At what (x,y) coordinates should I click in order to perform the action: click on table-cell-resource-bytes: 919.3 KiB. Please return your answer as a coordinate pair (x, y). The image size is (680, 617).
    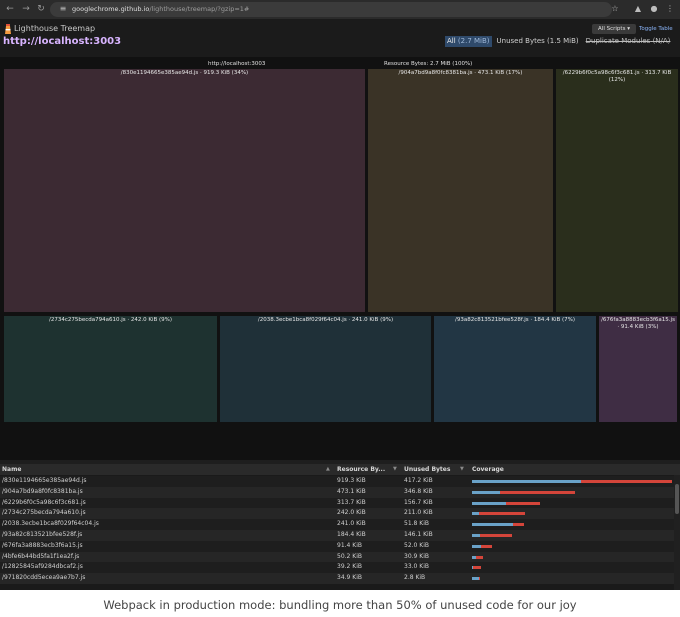
    Looking at the image, I should click on (351, 480).